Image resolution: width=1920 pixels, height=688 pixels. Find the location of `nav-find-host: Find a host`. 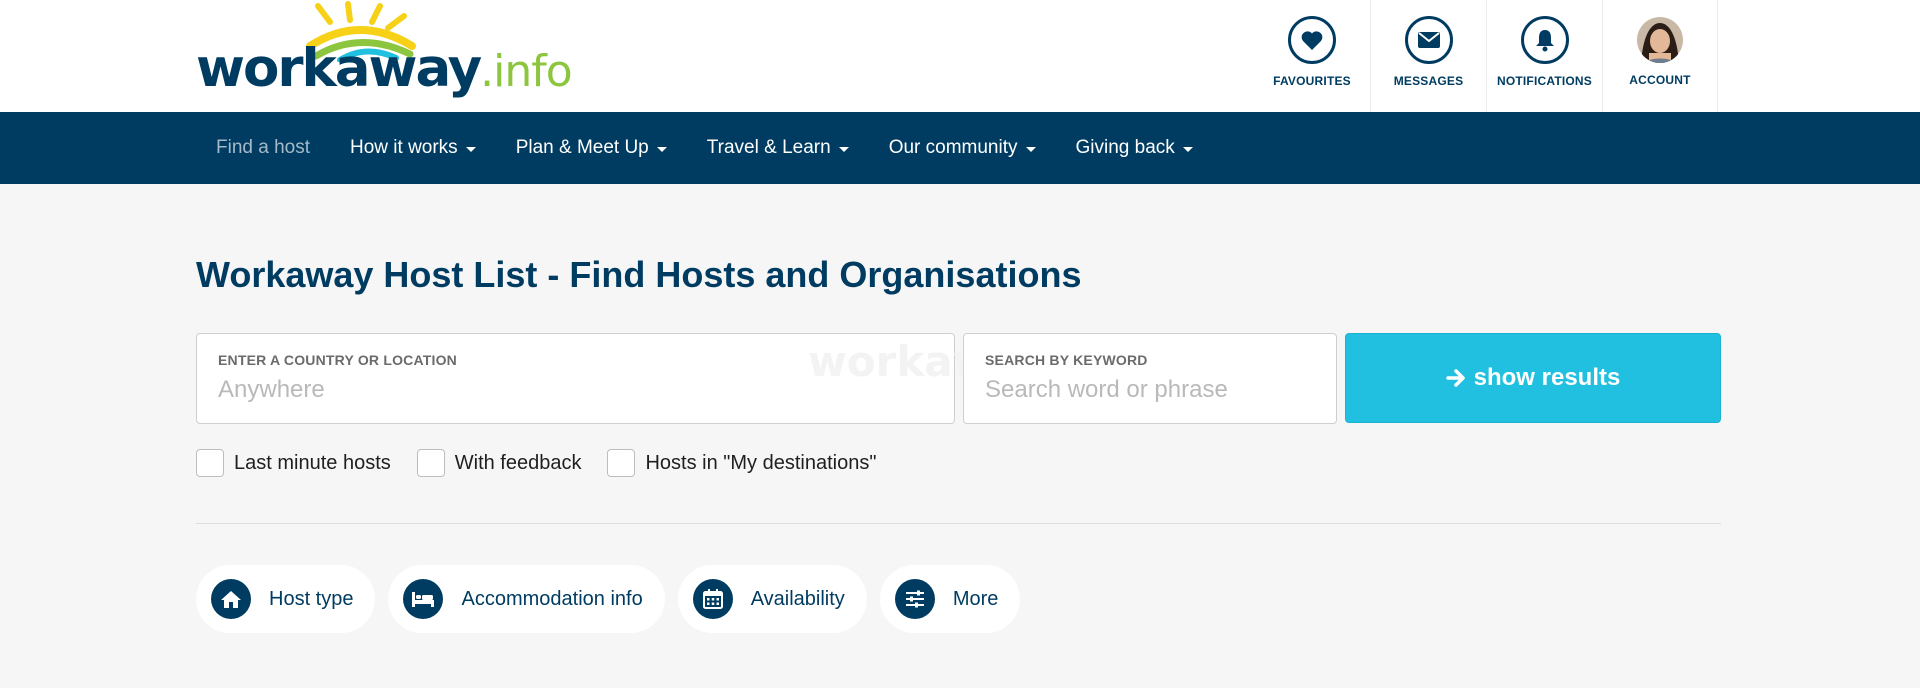

nav-find-host: Find a host is located at coordinates (263, 148).